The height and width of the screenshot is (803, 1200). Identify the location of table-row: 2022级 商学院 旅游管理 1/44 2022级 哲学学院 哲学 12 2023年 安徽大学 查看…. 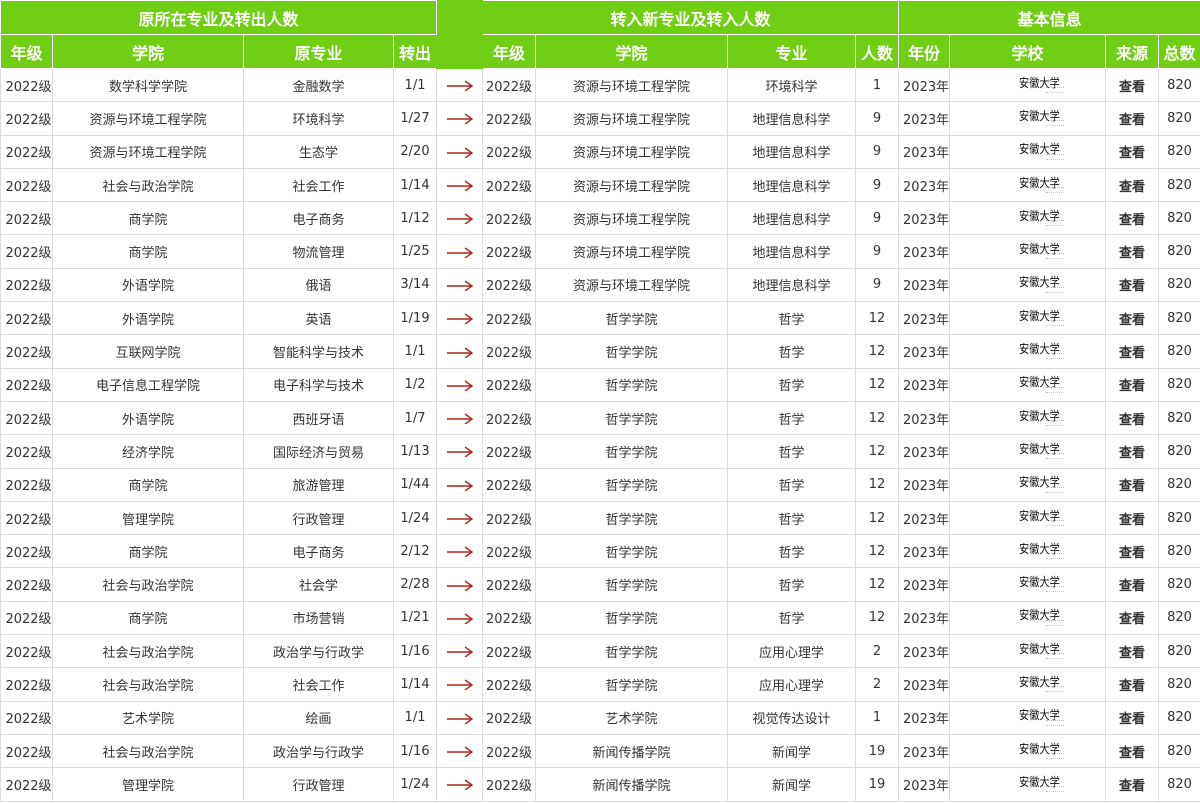
(600, 484).